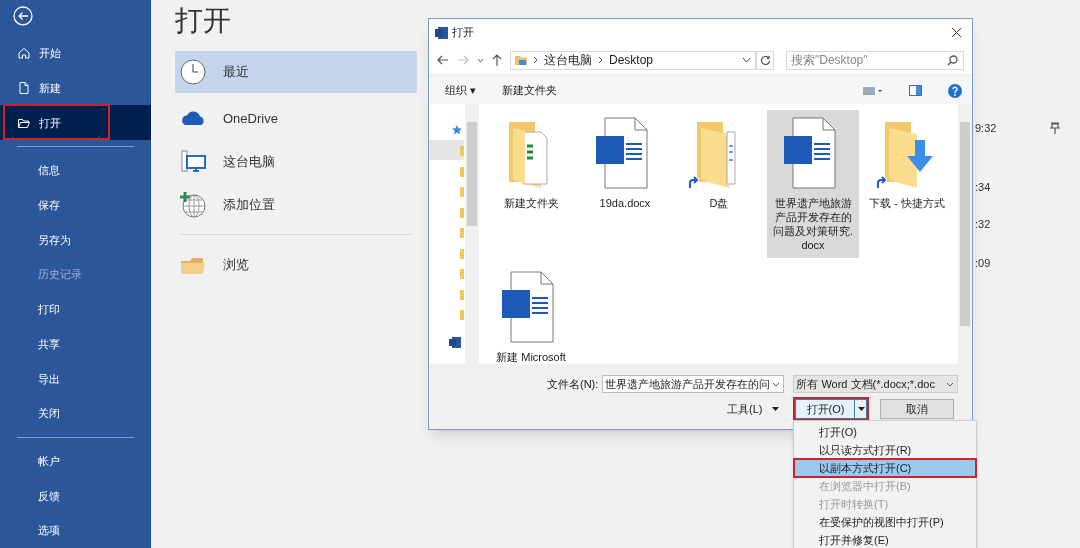 This screenshot has height=548, width=1080. Describe the element at coordinates (813, 184) in the screenshot. I see `file-item: 世界遗产地旅游产品开发存在的问题及对策研究.docx` at that location.